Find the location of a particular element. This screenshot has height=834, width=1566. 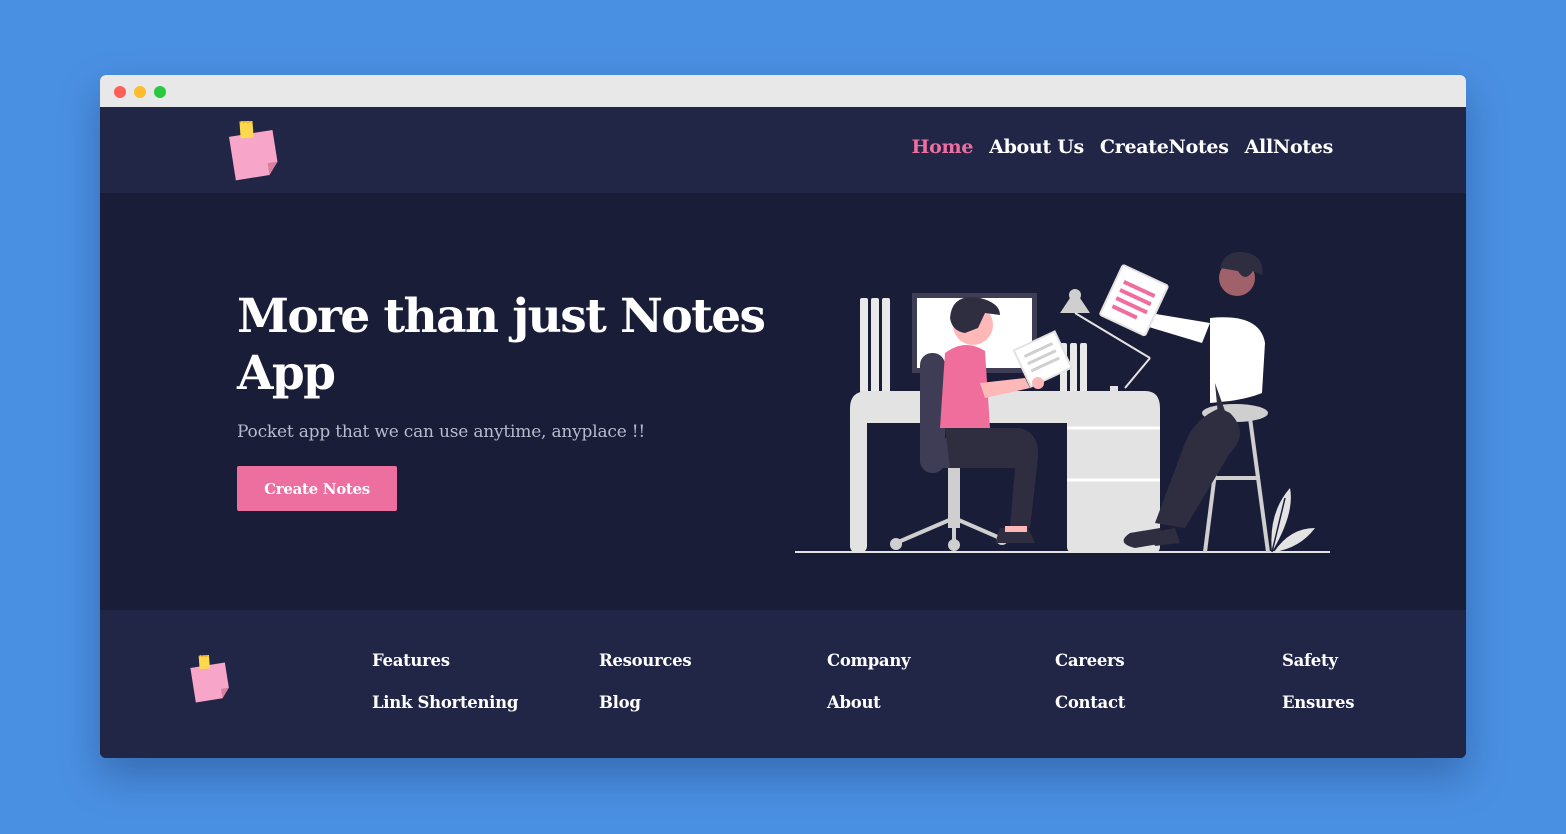

footer-column-features: Features Link Shortening is located at coordinates (445, 692).